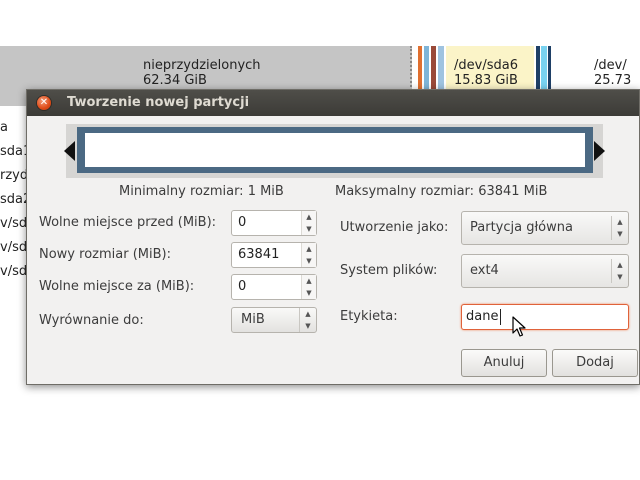  I want to click on new-size-label: Nowy rozmiar (MiB):, so click(105, 254).